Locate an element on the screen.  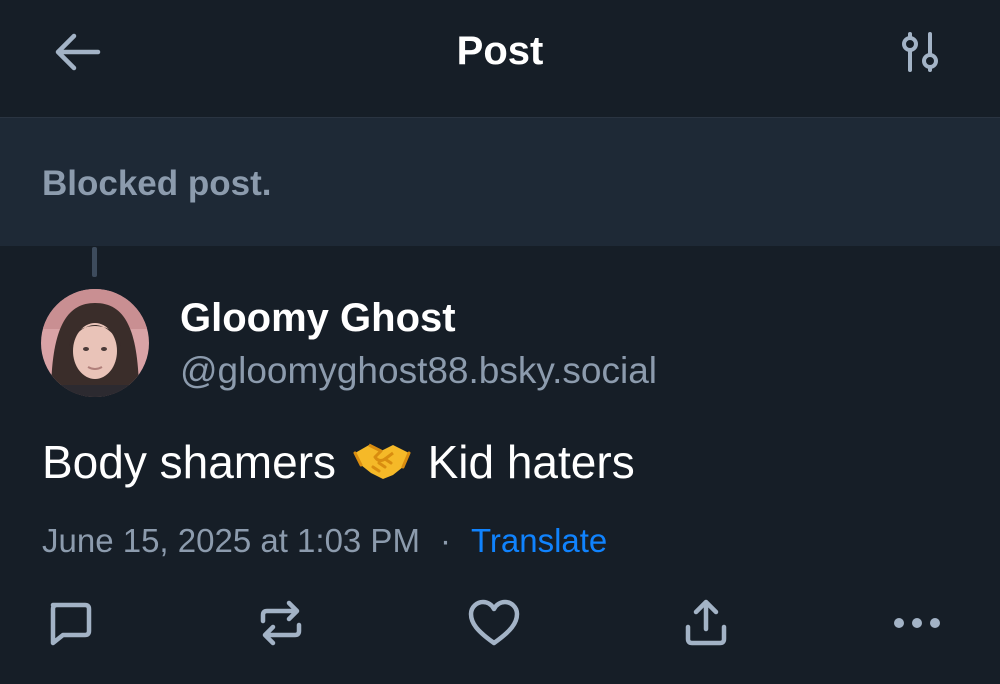
share-icon is located at coordinates (706, 622).